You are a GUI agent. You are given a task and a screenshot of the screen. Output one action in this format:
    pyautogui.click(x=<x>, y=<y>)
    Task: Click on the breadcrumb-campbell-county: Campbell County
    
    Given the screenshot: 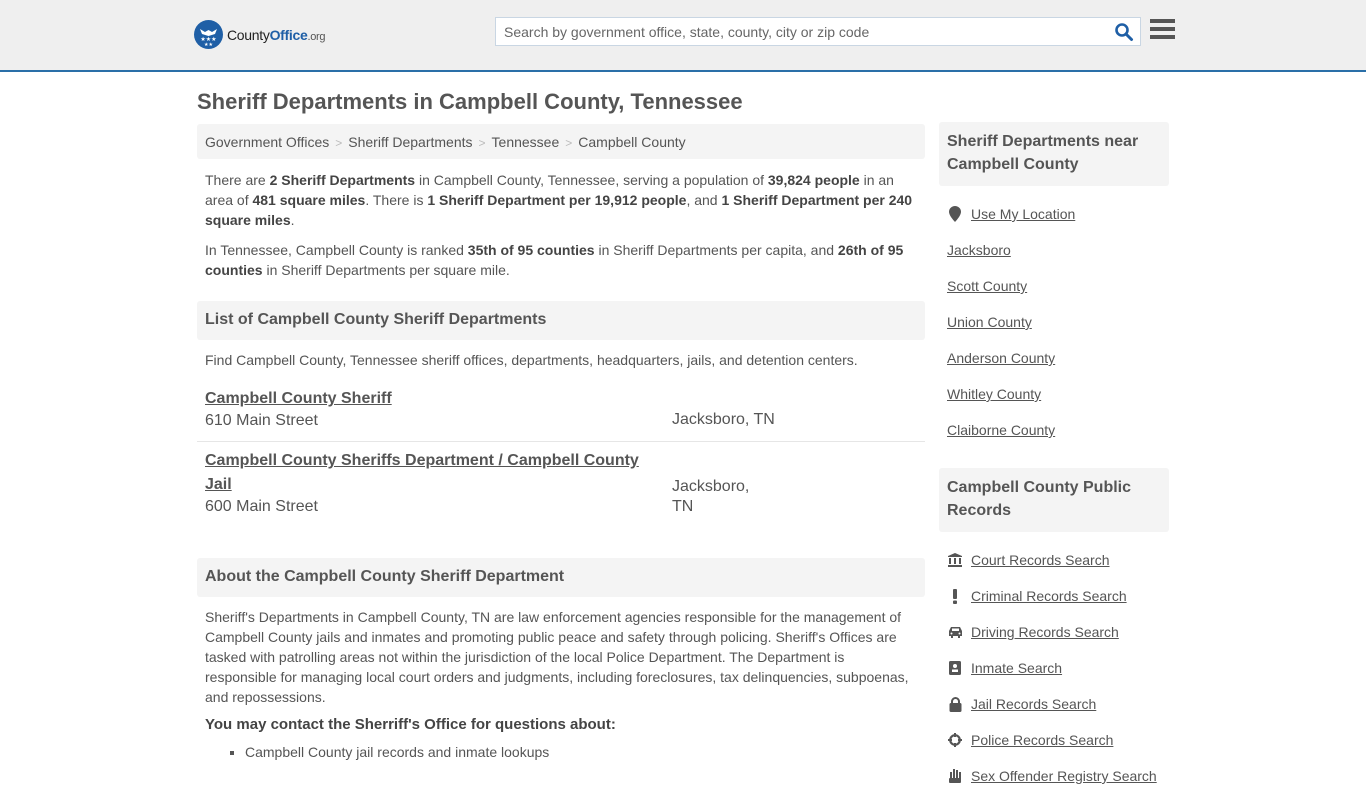 What is the action you would take?
    pyautogui.click(x=631, y=142)
    